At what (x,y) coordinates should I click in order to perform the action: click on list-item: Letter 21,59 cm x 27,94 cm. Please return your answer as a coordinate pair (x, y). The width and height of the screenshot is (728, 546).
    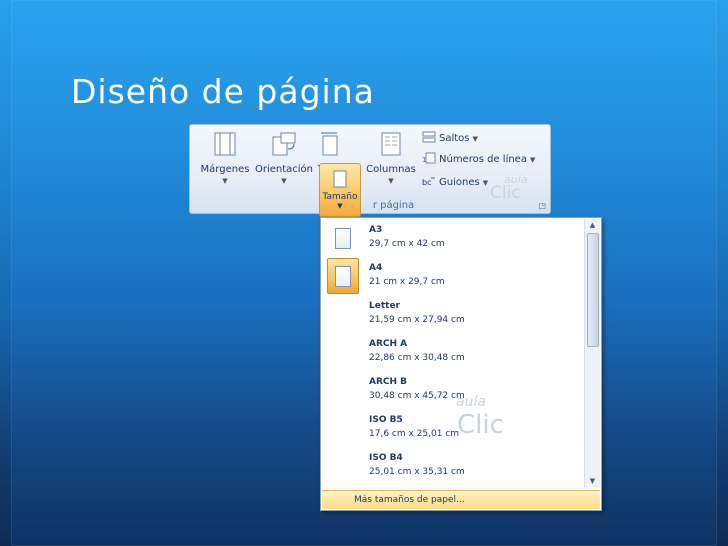
    Looking at the image, I should click on (452, 315).